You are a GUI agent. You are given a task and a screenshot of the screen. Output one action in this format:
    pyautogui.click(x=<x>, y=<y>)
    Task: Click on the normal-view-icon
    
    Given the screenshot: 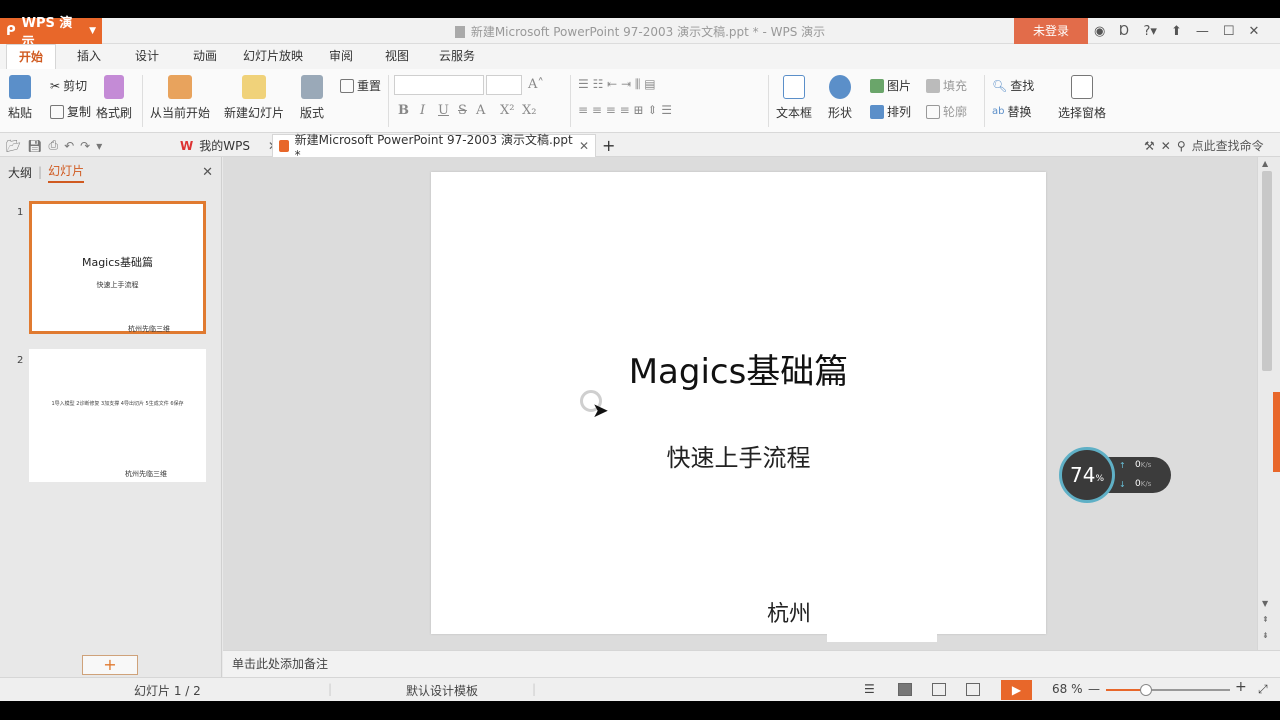 What is the action you would take?
    pyautogui.click(x=905, y=689)
    